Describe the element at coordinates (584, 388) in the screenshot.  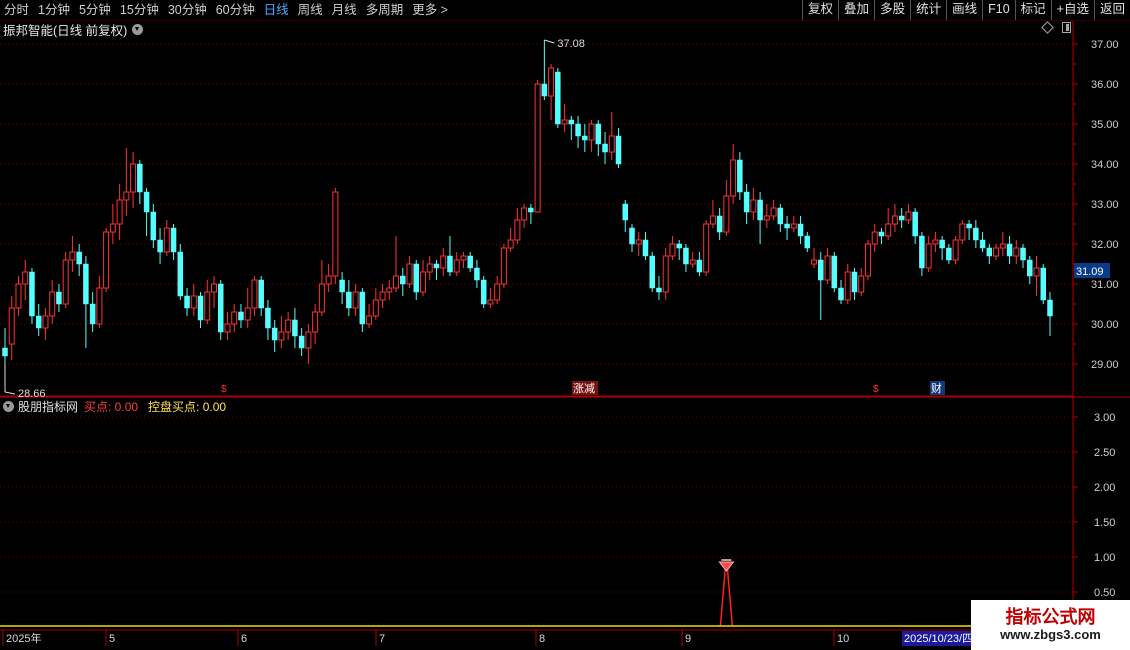
I see `limit-up-marker: 涨减` at that location.